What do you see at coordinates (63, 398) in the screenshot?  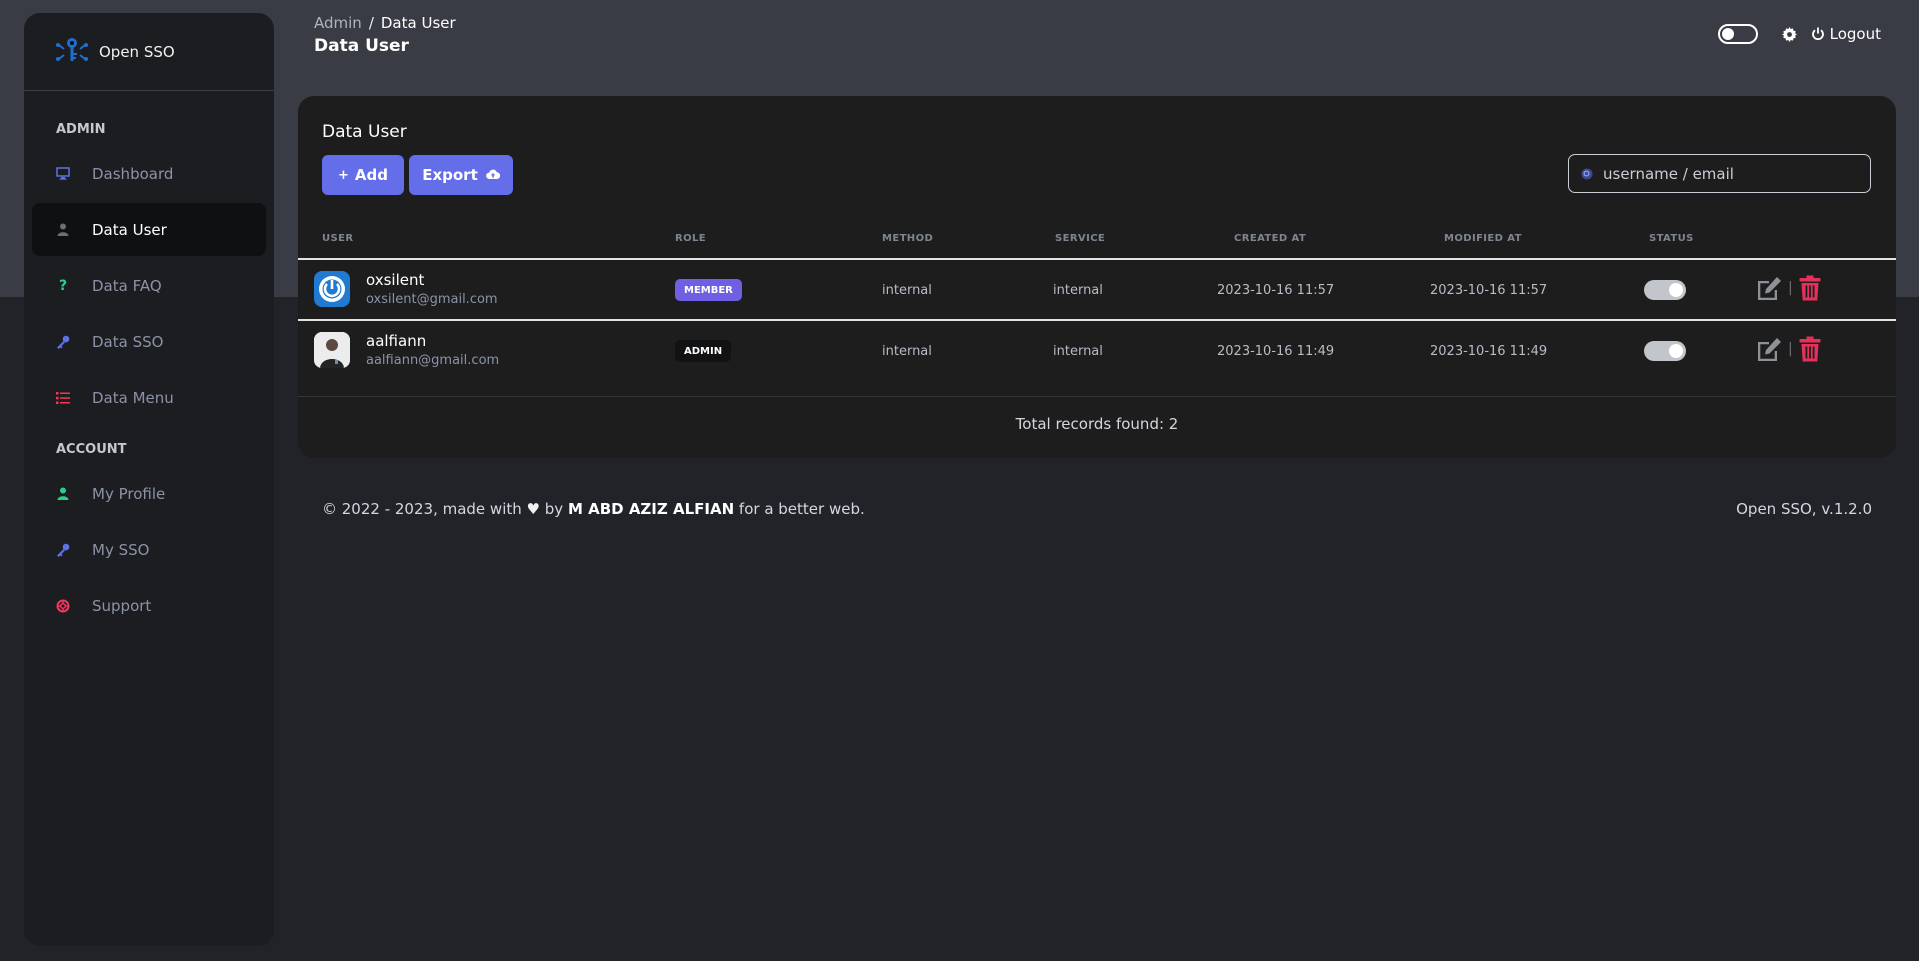 I see `list-icon` at bounding box center [63, 398].